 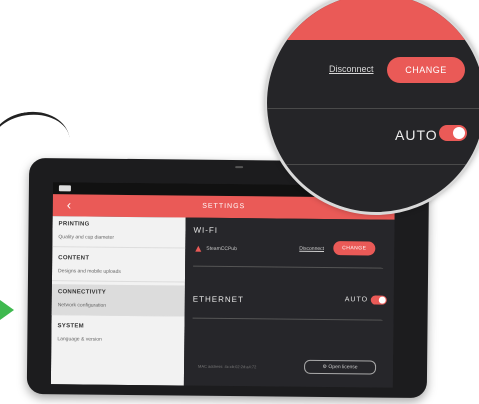 What do you see at coordinates (86, 237) in the screenshot?
I see `sidebar-item-sub: Quality and cup diameter` at bounding box center [86, 237].